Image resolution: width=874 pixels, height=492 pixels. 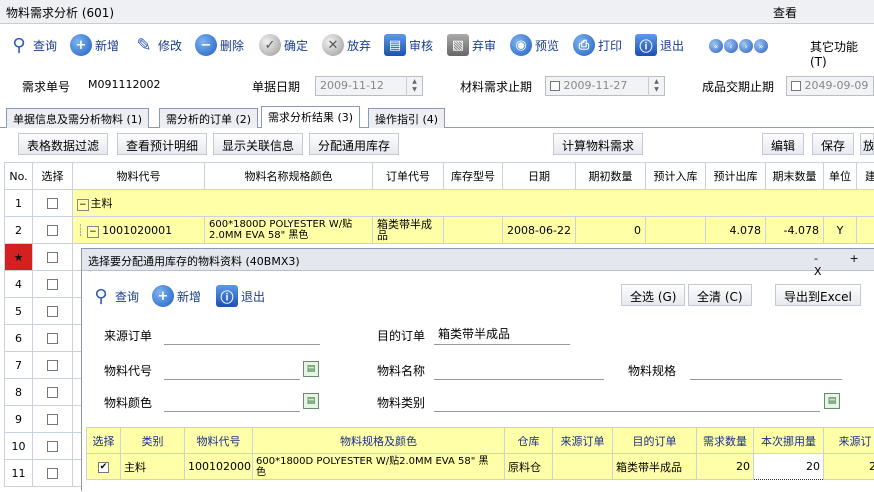 I want to click on dialog-query-button: ⚲查询, so click(x=114, y=296).